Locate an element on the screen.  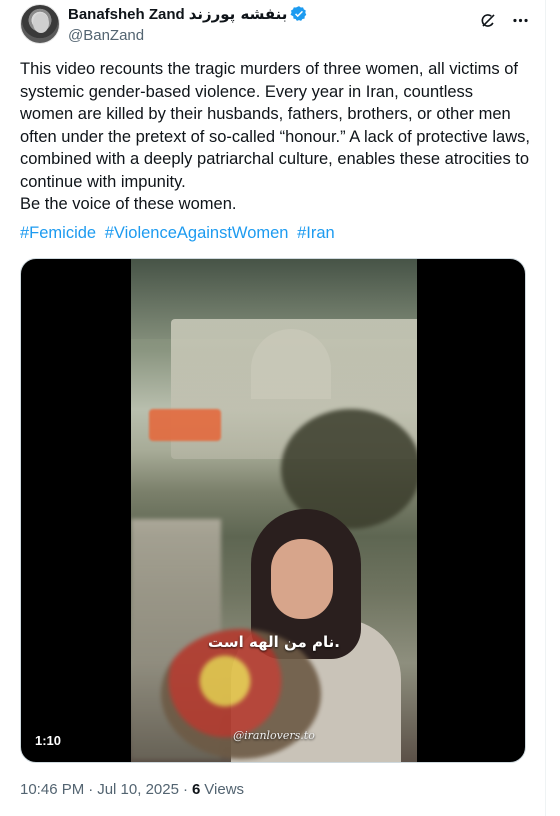
tweet-date: Jul 10, 2025 is located at coordinates (138, 789).